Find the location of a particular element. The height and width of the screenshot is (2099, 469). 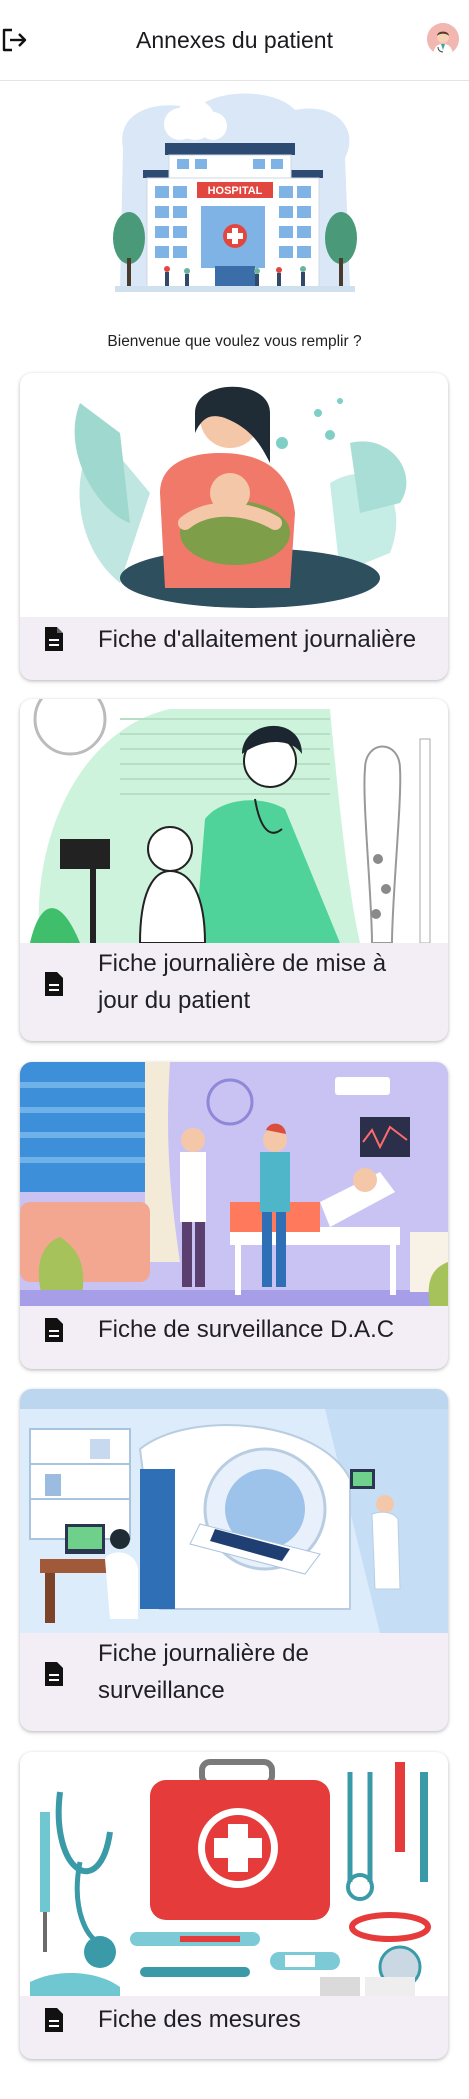

card-label: Fiche de surveillance D.A.C is located at coordinates (246, 1329).